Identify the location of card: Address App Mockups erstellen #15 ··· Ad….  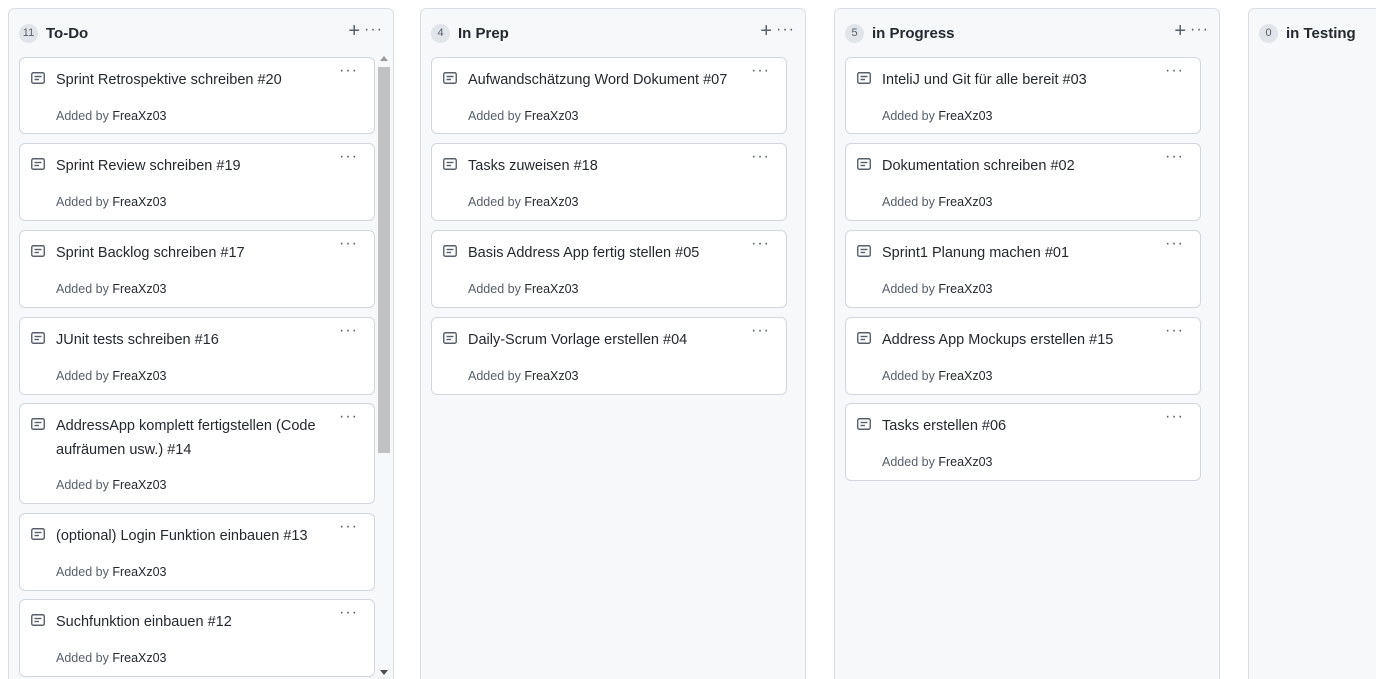
(1023, 356).